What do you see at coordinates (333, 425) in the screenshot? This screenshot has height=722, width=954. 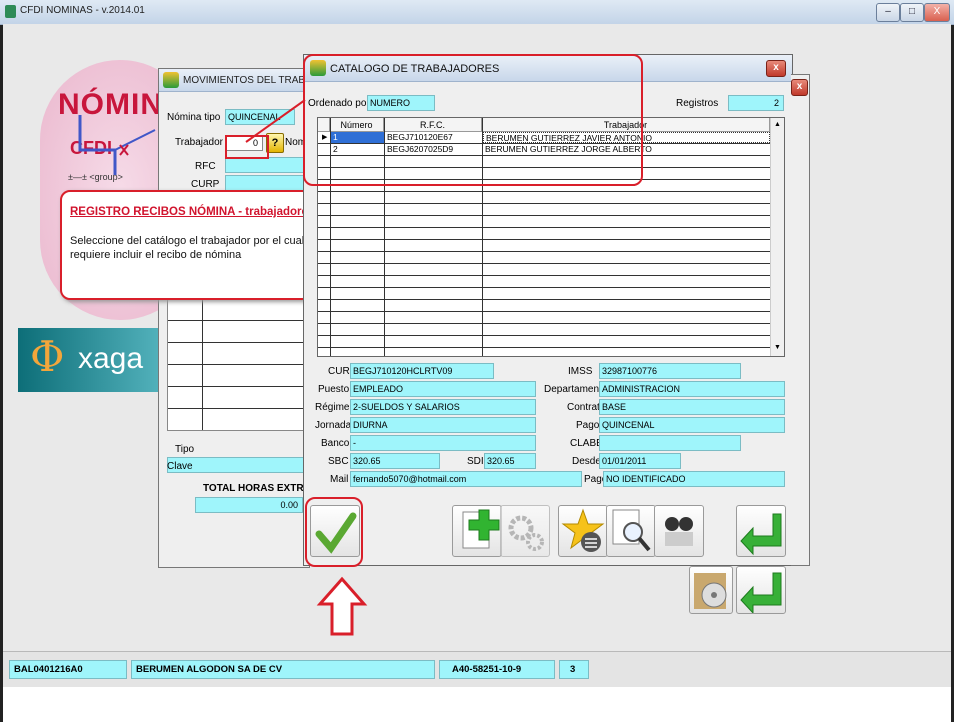 I see `jornada-label: Jornada` at bounding box center [333, 425].